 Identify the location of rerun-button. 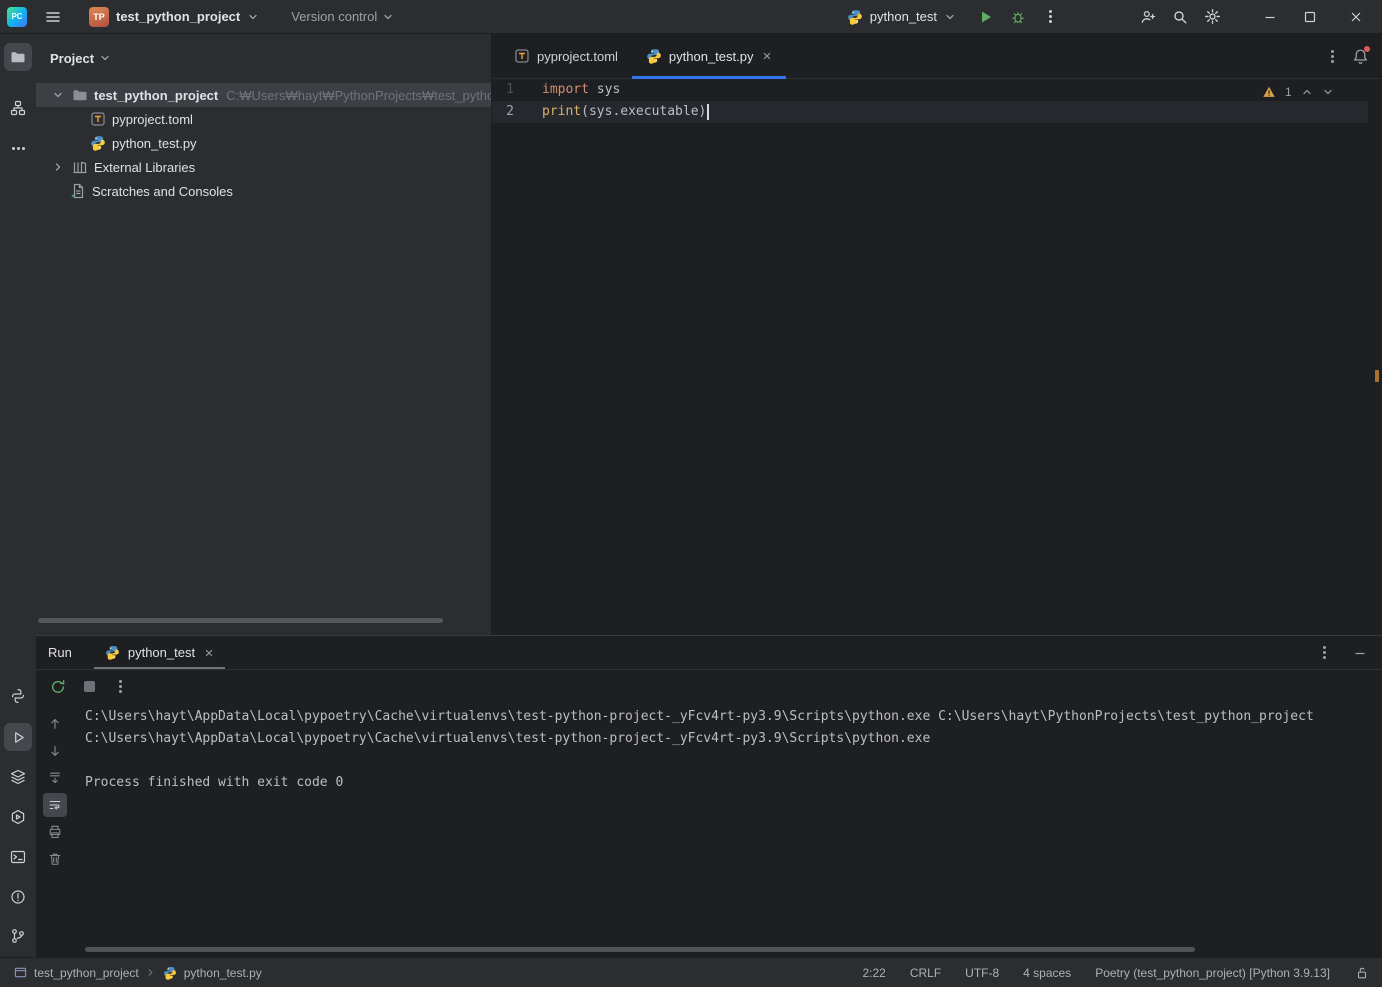
(58, 687).